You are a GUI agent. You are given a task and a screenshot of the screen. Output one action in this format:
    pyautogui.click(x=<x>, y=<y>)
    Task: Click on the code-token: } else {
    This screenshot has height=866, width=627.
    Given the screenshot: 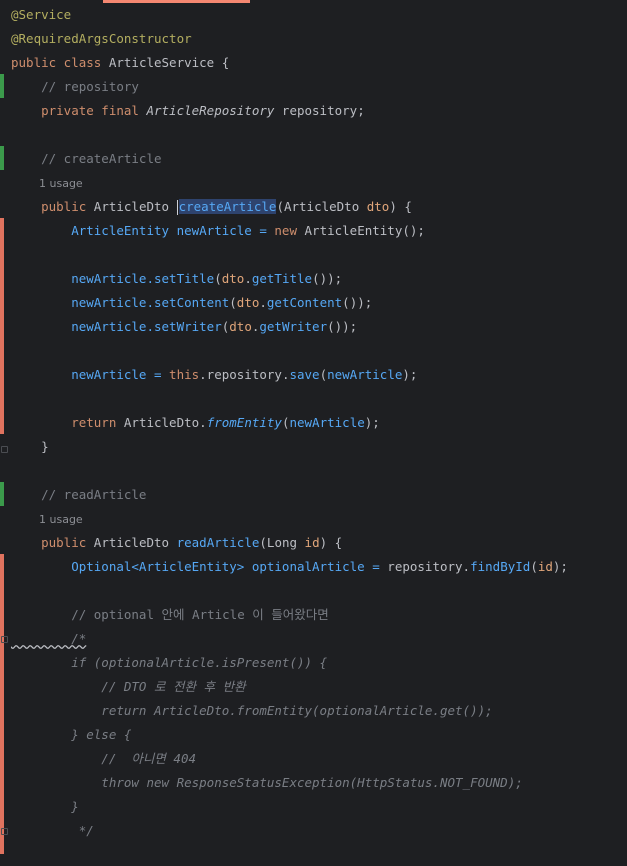 What is the action you would take?
    pyautogui.click(x=71, y=734)
    